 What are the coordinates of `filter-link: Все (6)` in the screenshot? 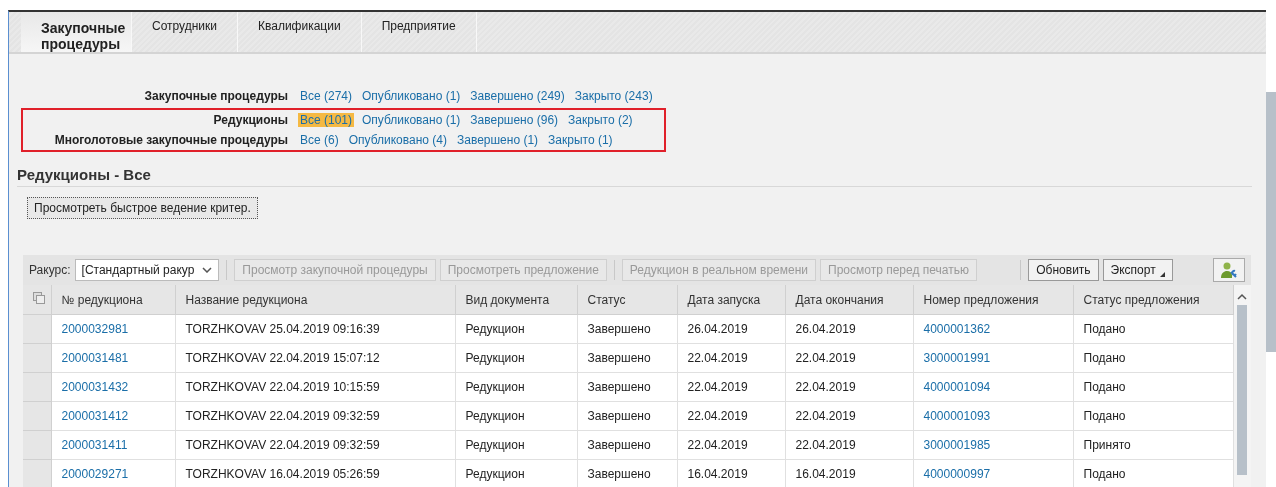 It's located at (319, 140).